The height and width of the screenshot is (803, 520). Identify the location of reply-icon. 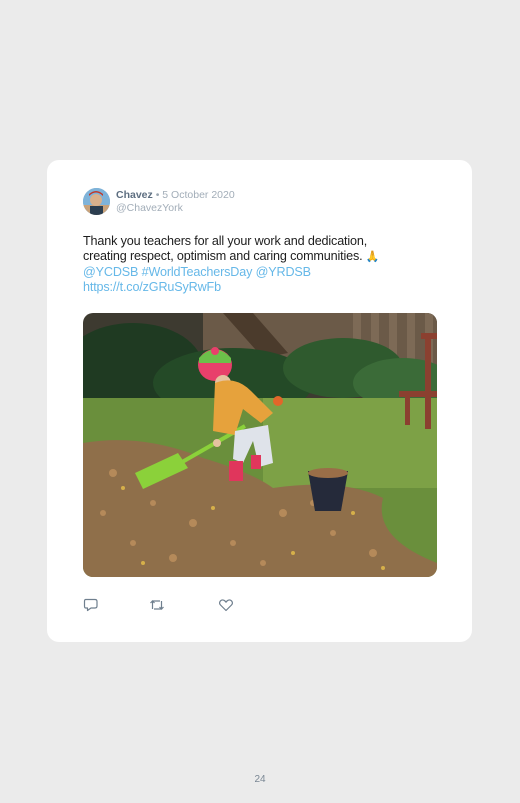
(91, 605).